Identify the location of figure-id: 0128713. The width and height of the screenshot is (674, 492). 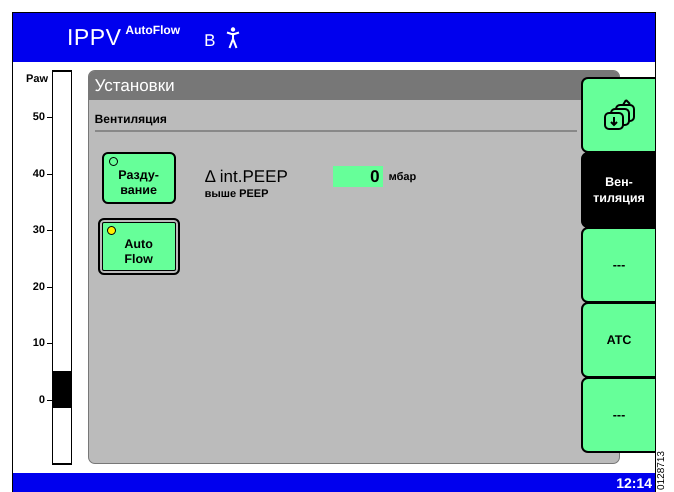
(661, 470).